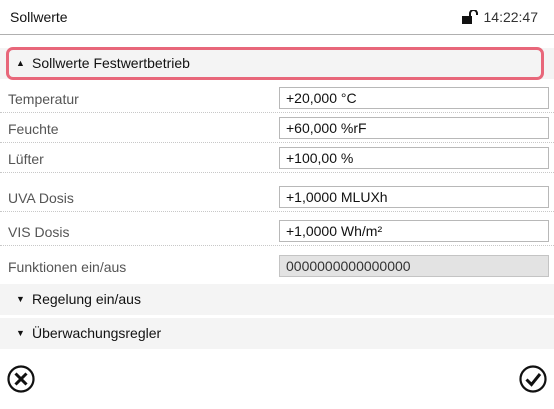  Describe the element at coordinates (414, 98) in the screenshot. I see `temperature-input: +20,000 °C` at that location.